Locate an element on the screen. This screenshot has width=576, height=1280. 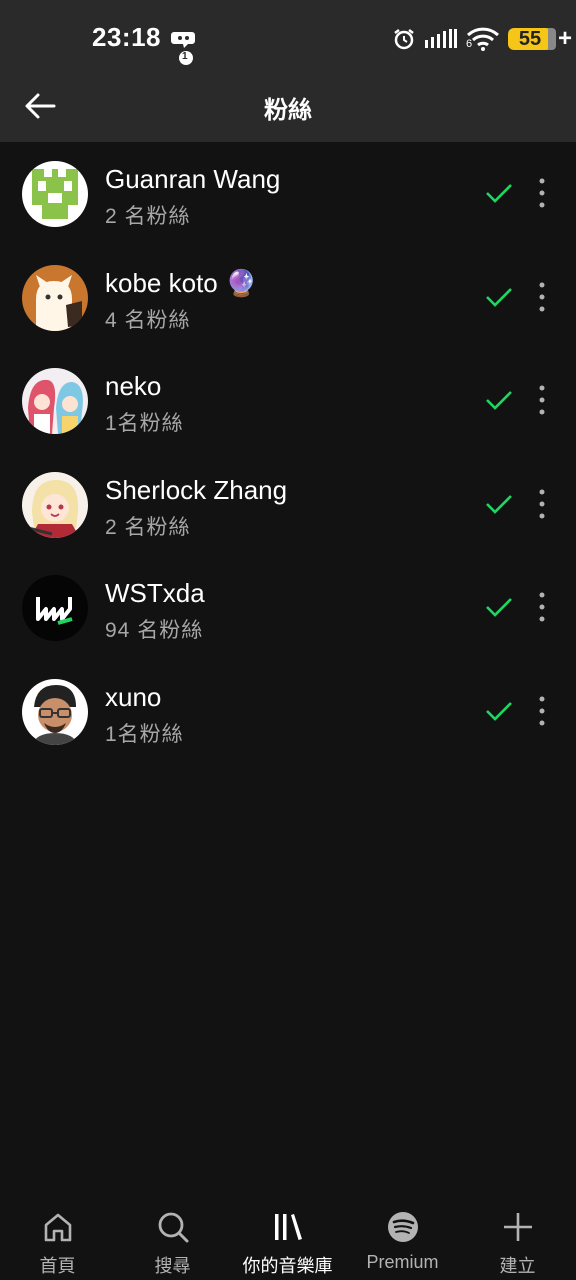
bottom-navigation: 首頁 搜尋 你的音樂庫 Premium 建立 is located at coordinates (288, 1238).